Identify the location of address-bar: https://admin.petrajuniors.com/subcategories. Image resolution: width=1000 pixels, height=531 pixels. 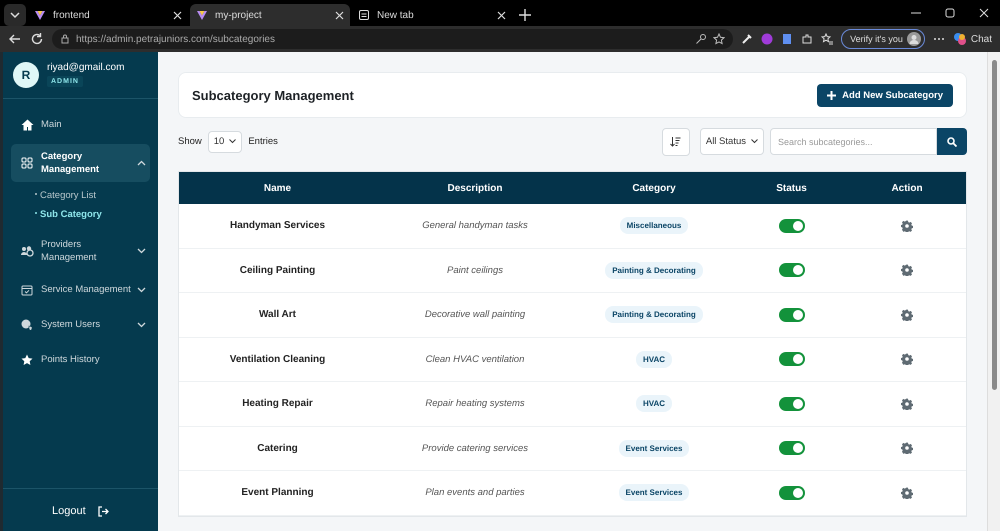
(393, 39).